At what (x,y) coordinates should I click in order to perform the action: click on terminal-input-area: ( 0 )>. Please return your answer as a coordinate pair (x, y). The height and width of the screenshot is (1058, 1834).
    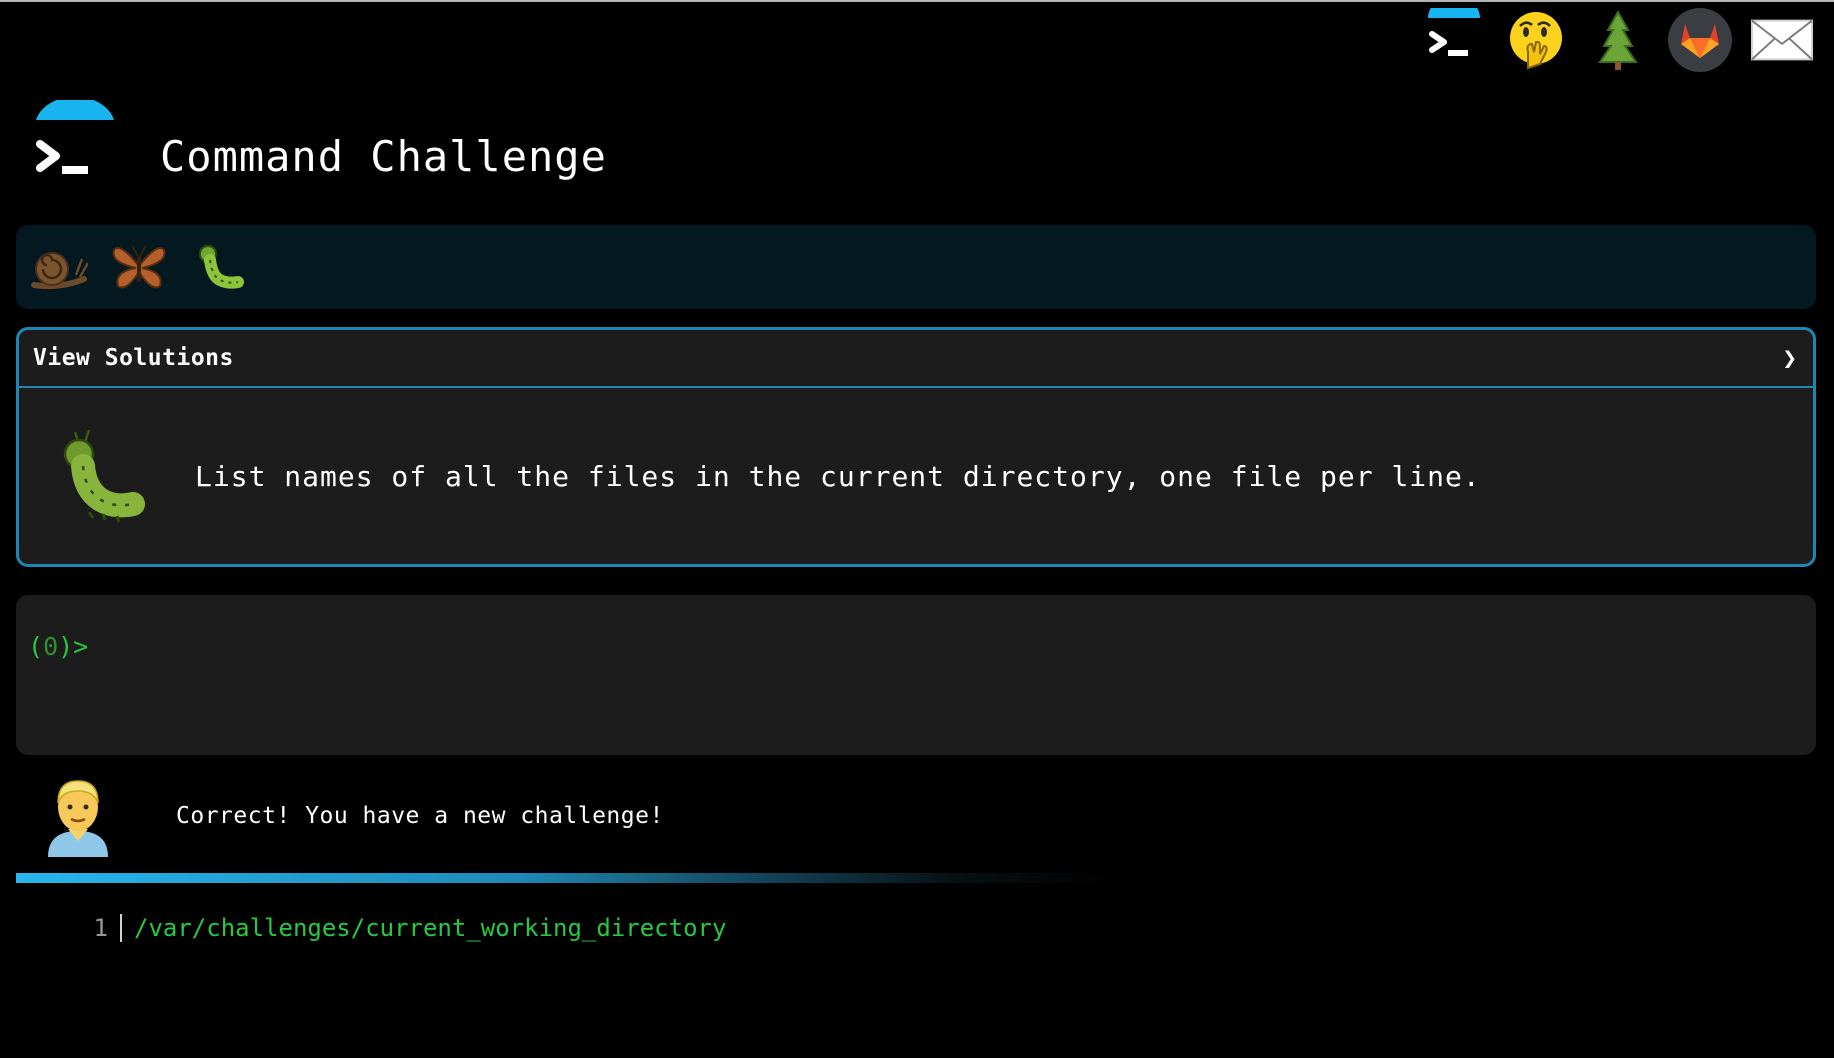
    Looking at the image, I should click on (916, 675).